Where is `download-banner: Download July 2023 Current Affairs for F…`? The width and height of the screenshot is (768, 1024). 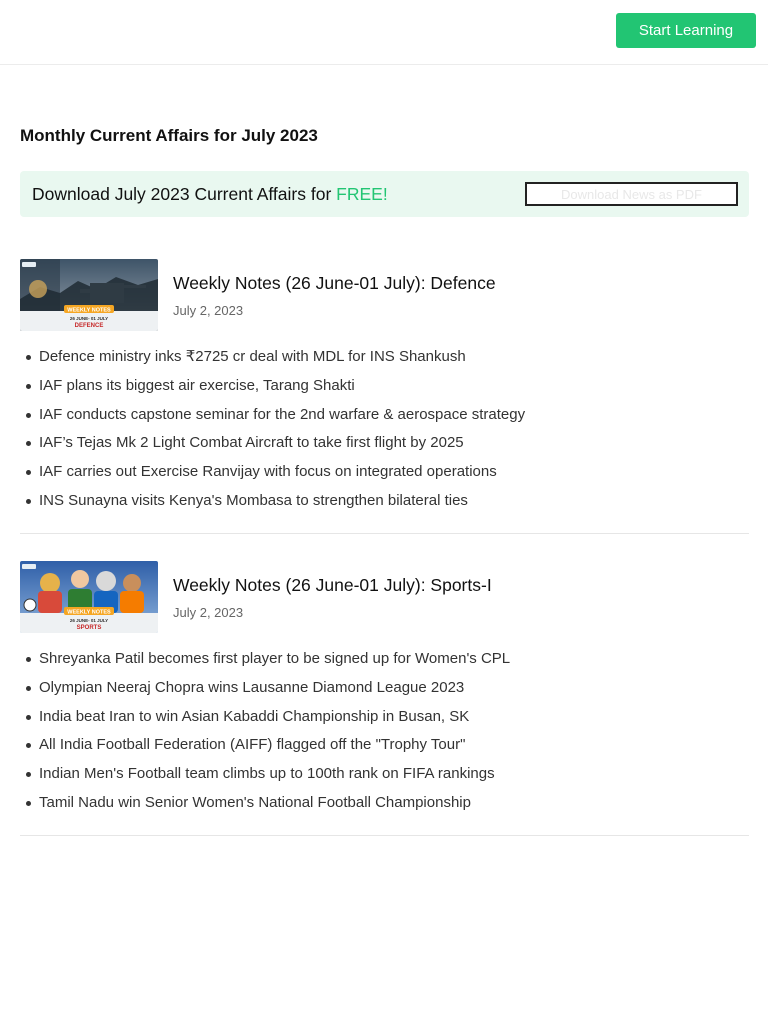
download-banner: Download July 2023 Current Affairs for F… is located at coordinates (384, 194).